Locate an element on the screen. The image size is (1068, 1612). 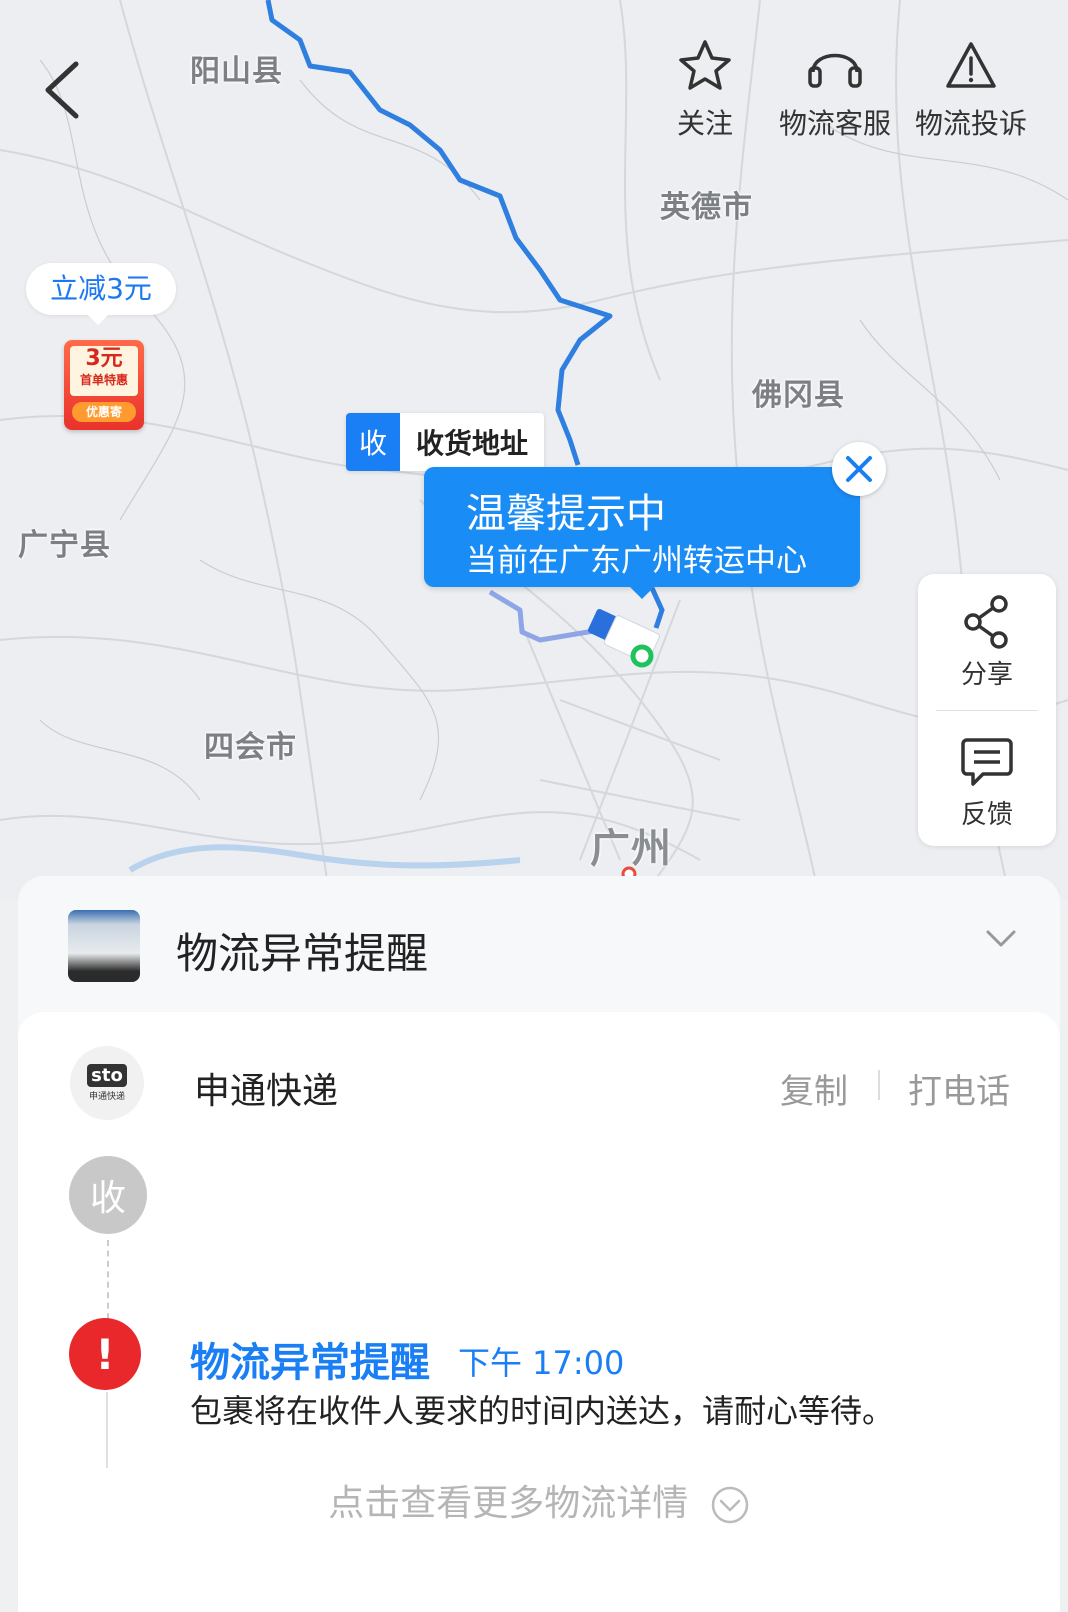
city-label: 英德市 is located at coordinates (706, 207).